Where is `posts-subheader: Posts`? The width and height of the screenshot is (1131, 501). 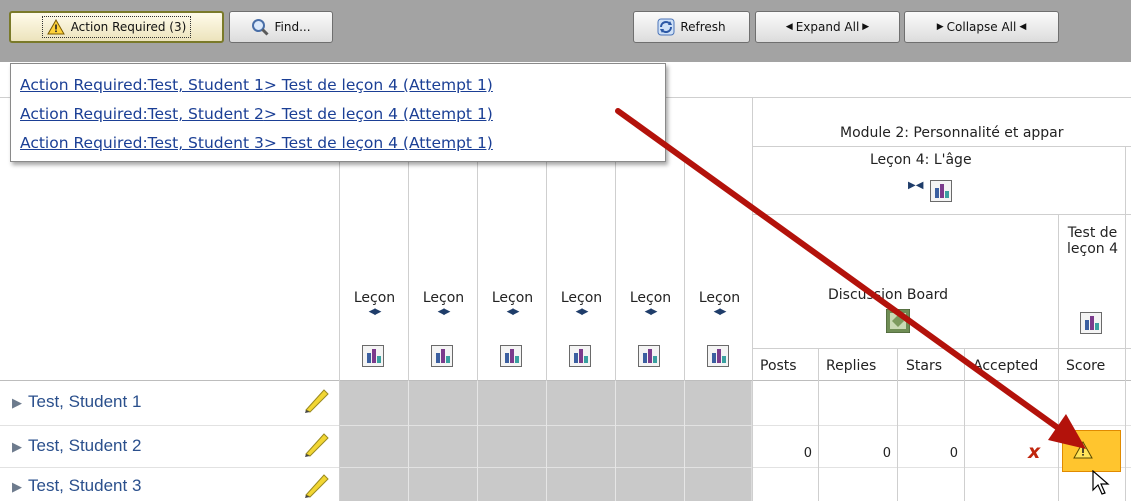 posts-subheader: Posts is located at coordinates (778, 366).